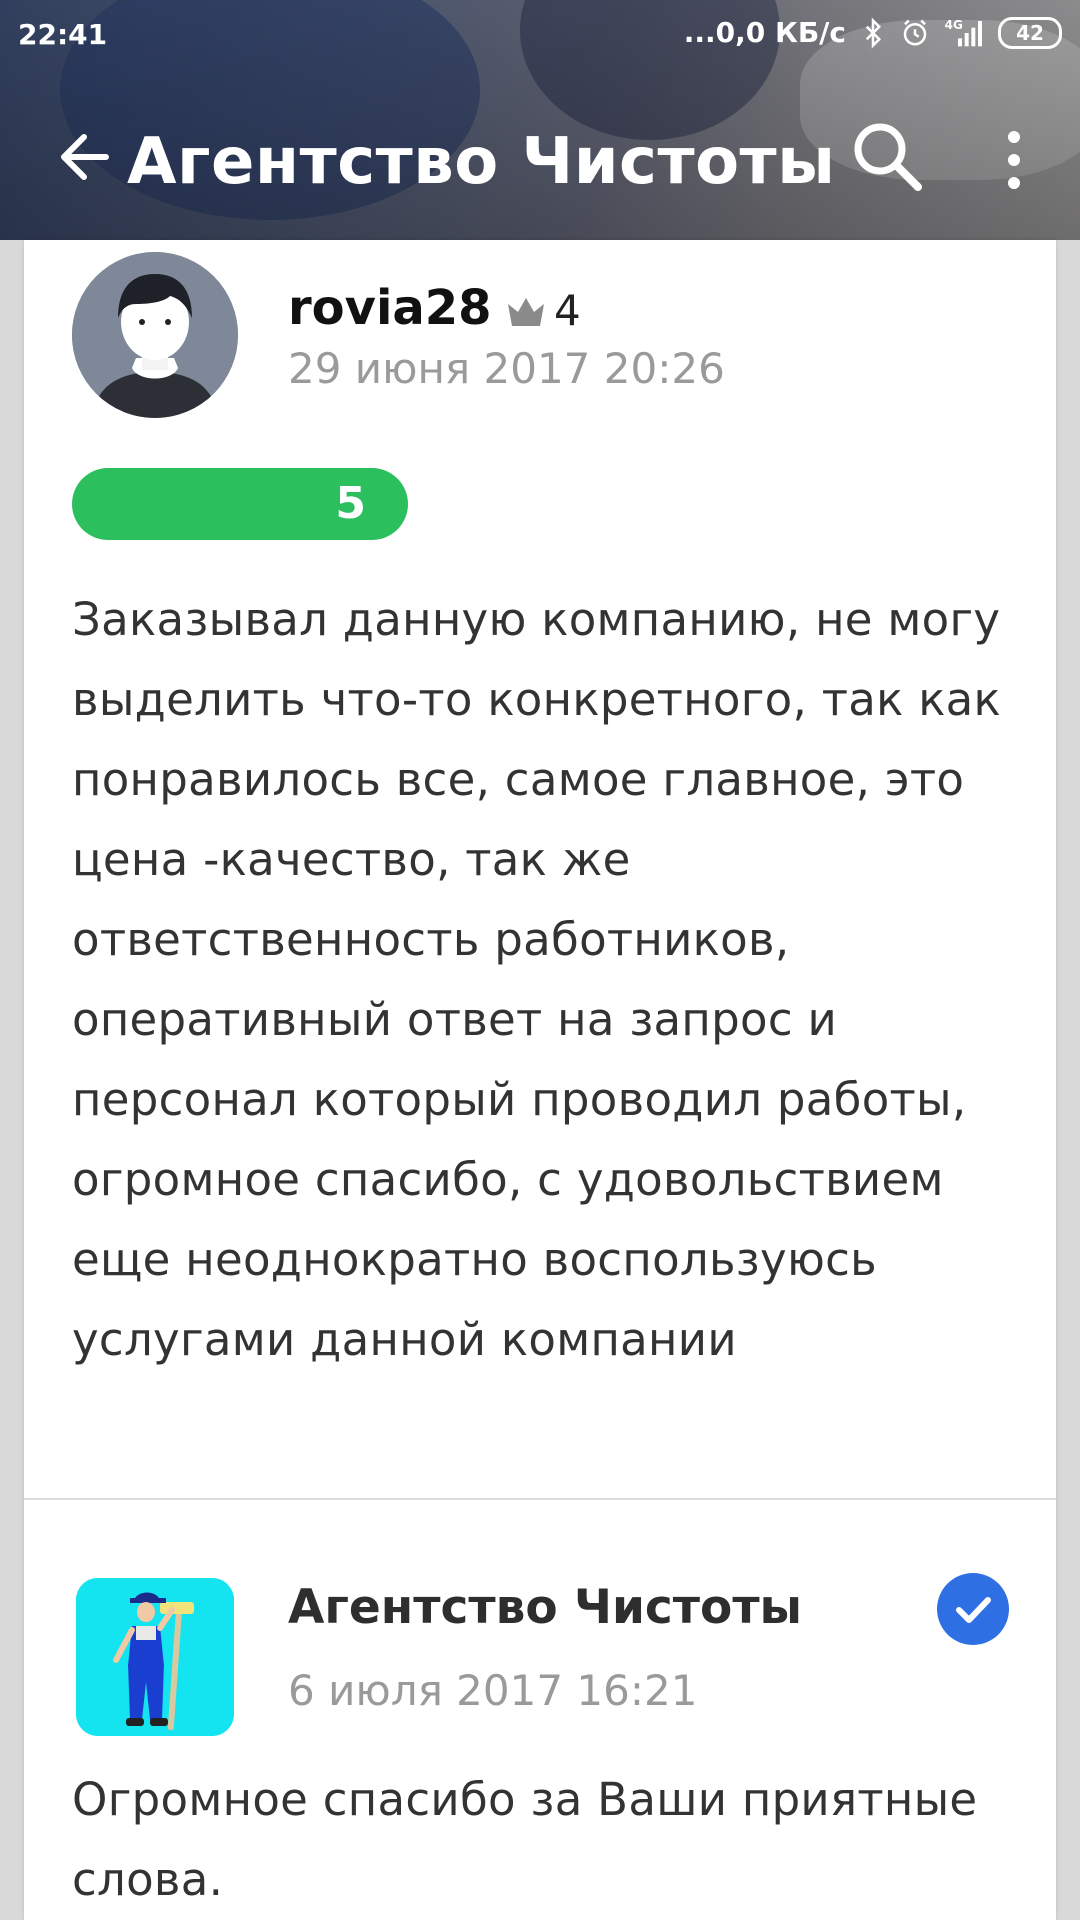  I want to click on status-bar: 22:41 ...0,0 КБ/с 4G 42, so click(540, 35).